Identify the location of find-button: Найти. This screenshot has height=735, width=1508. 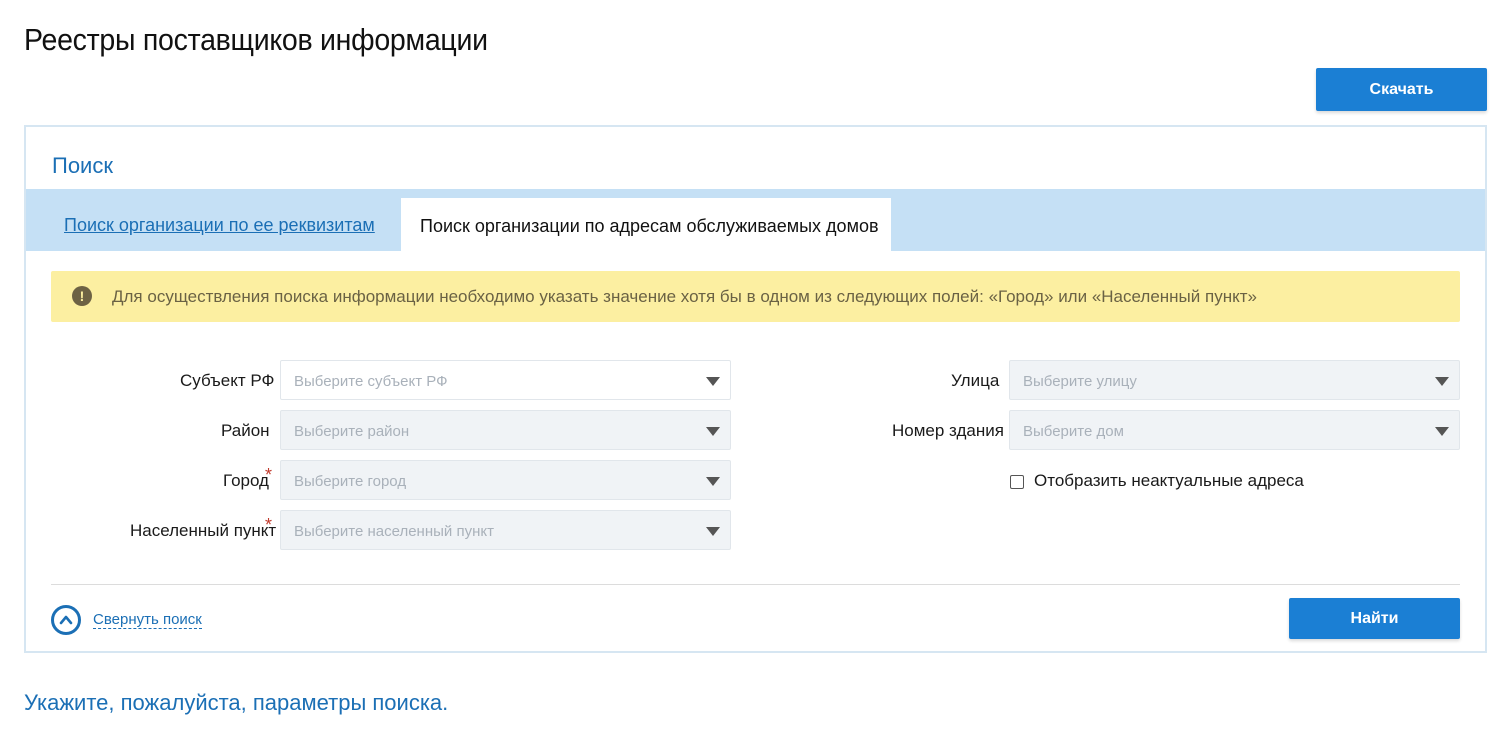
(1374, 618).